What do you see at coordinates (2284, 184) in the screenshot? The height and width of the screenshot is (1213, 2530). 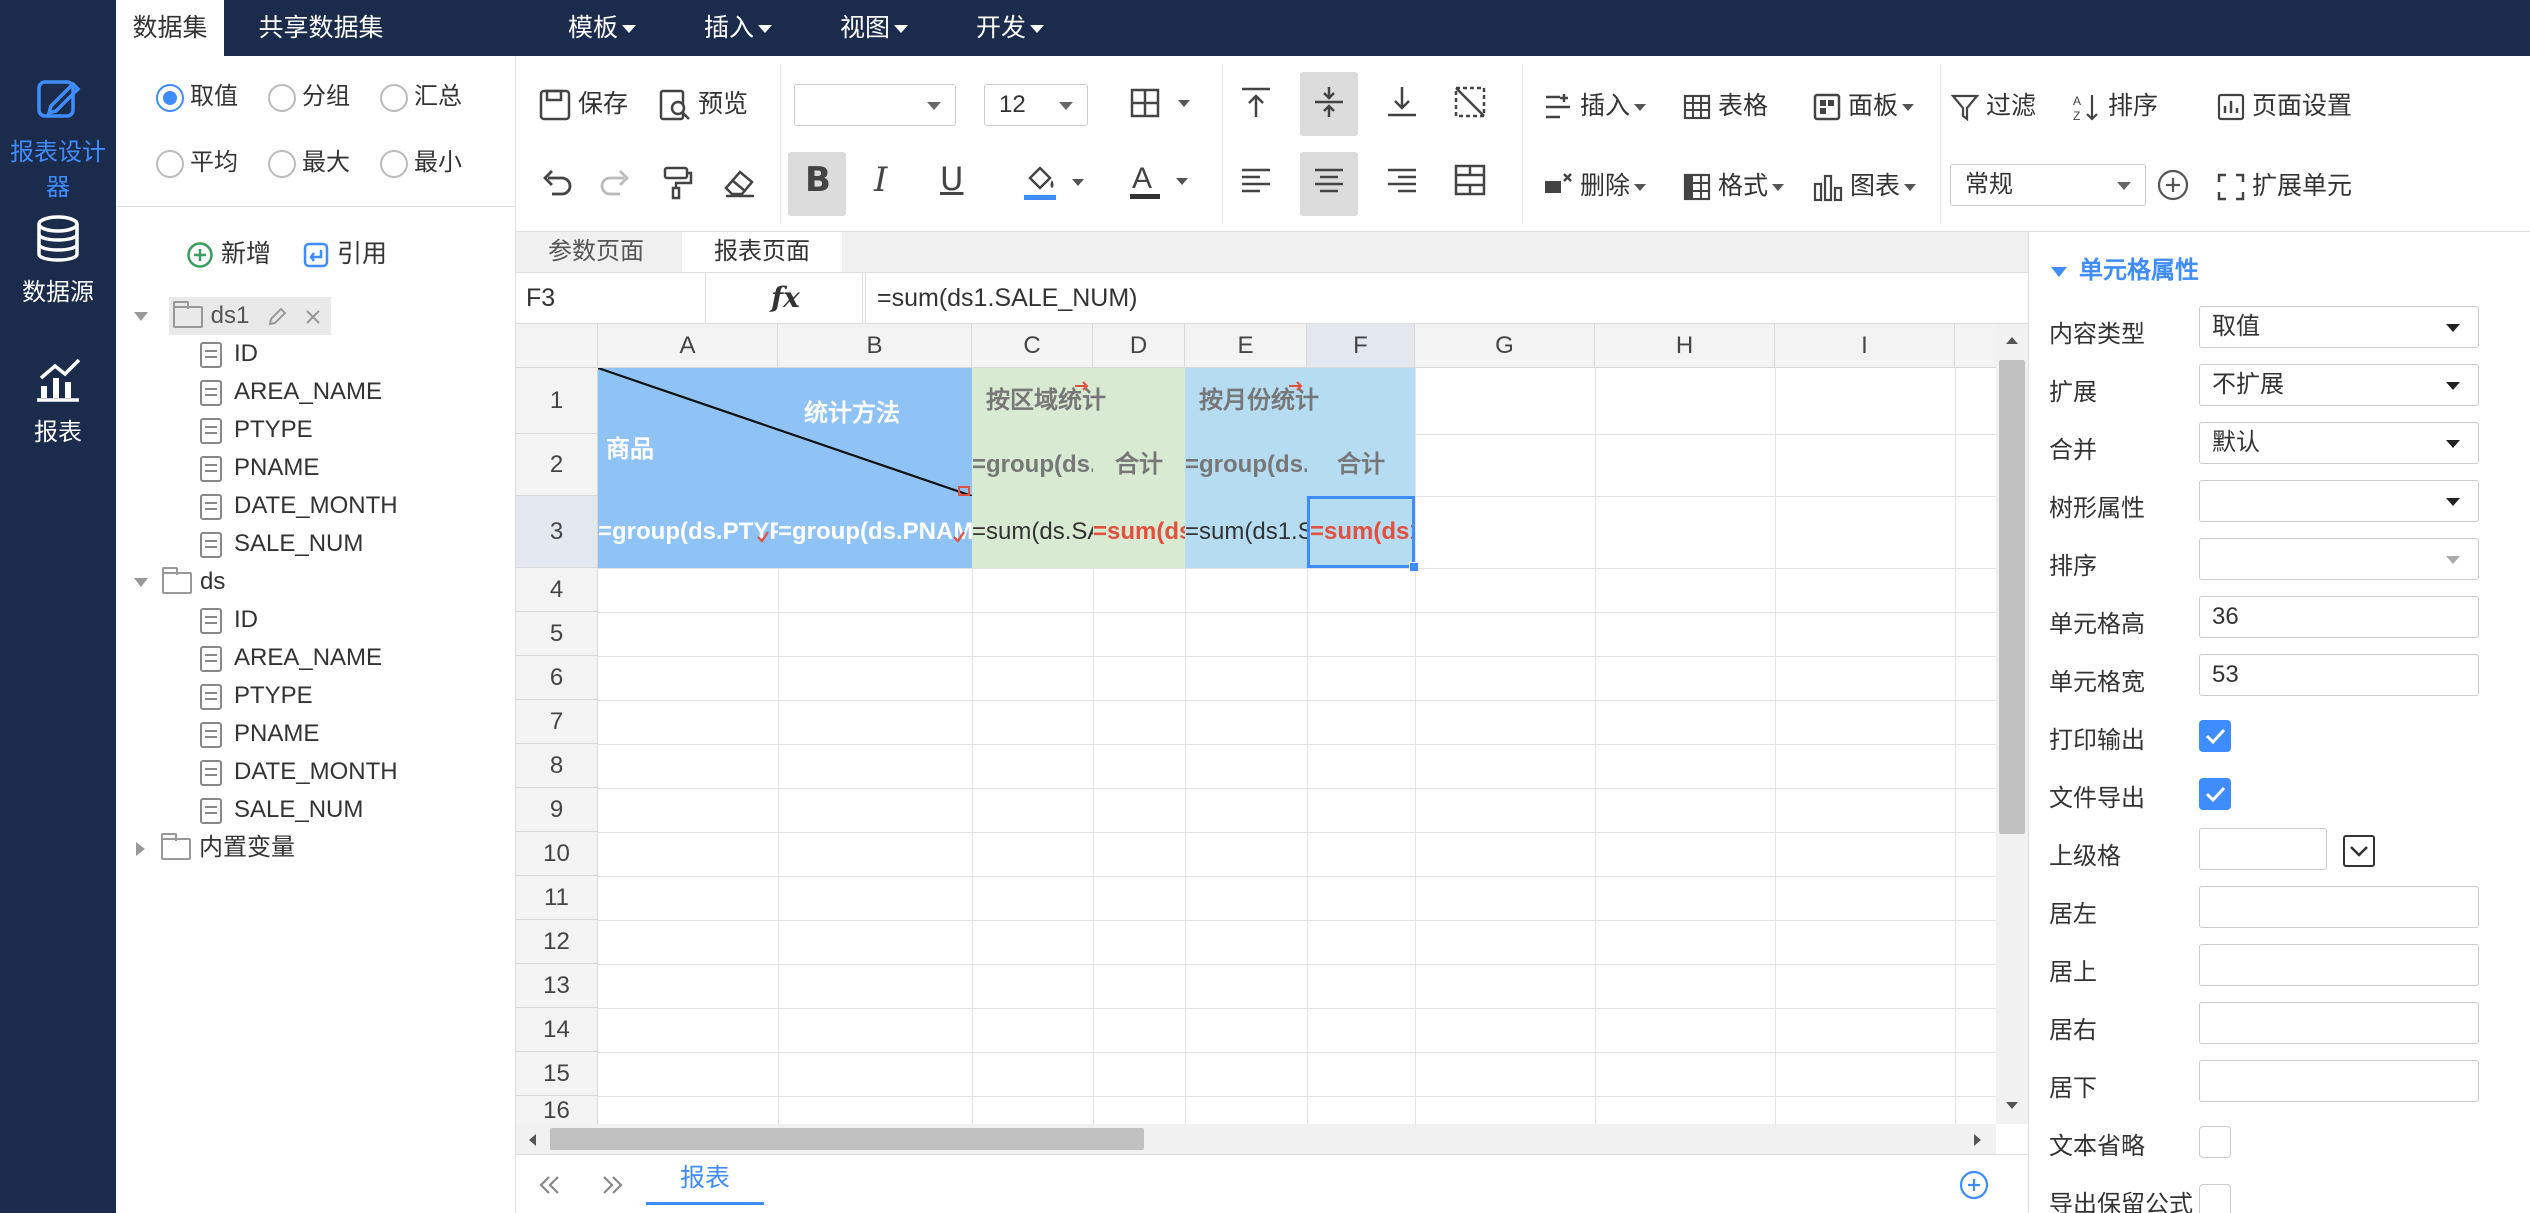 I see `expand-cell-button: 扩展单元` at bounding box center [2284, 184].